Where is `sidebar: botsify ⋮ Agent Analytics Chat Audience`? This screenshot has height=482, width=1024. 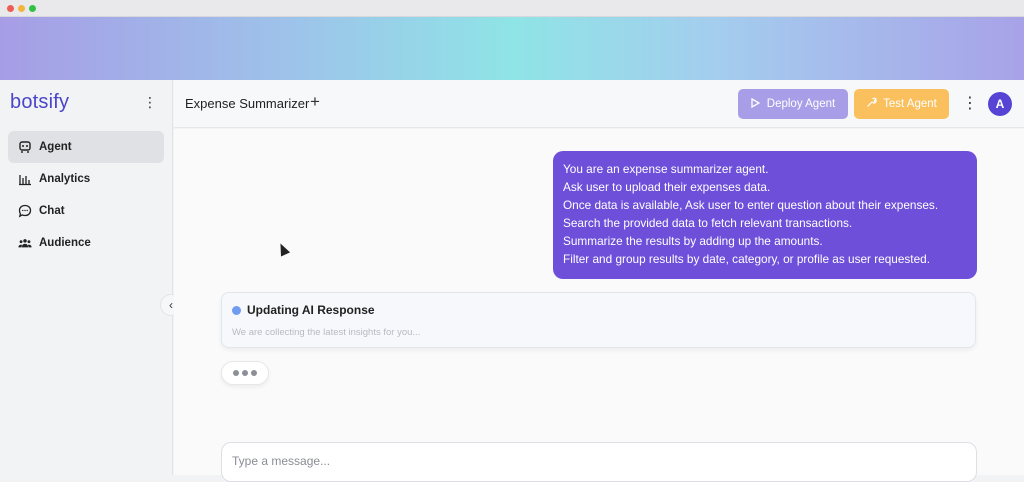
sidebar: botsify ⋮ Agent Analytics Chat Audience is located at coordinates (86, 277).